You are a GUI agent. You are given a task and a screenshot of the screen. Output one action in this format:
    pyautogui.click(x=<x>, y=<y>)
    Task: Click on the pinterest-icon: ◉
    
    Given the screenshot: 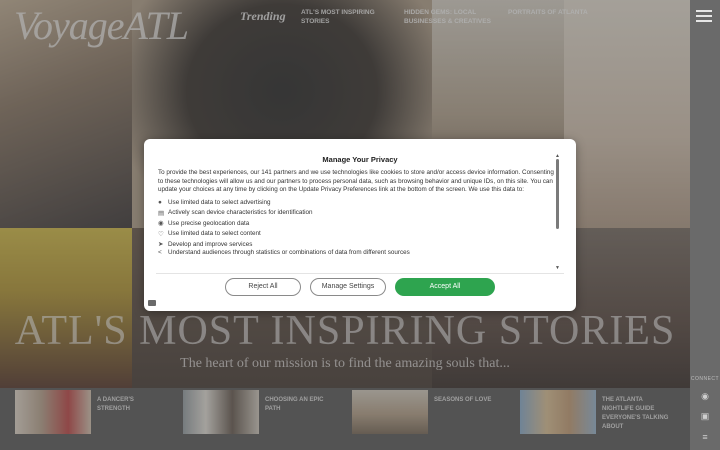 What is the action you would take?
    pyautogui.click(x=705, y=396)
    